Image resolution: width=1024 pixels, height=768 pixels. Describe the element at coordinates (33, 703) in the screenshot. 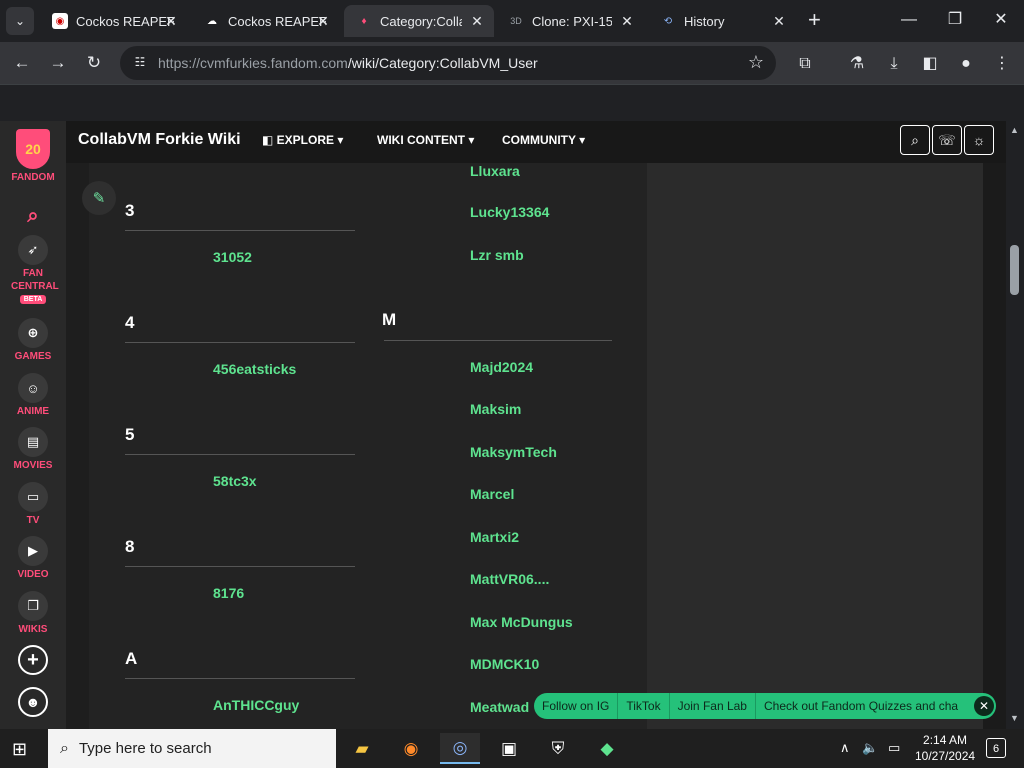

I see `rail-account-button: ☻` at that location.